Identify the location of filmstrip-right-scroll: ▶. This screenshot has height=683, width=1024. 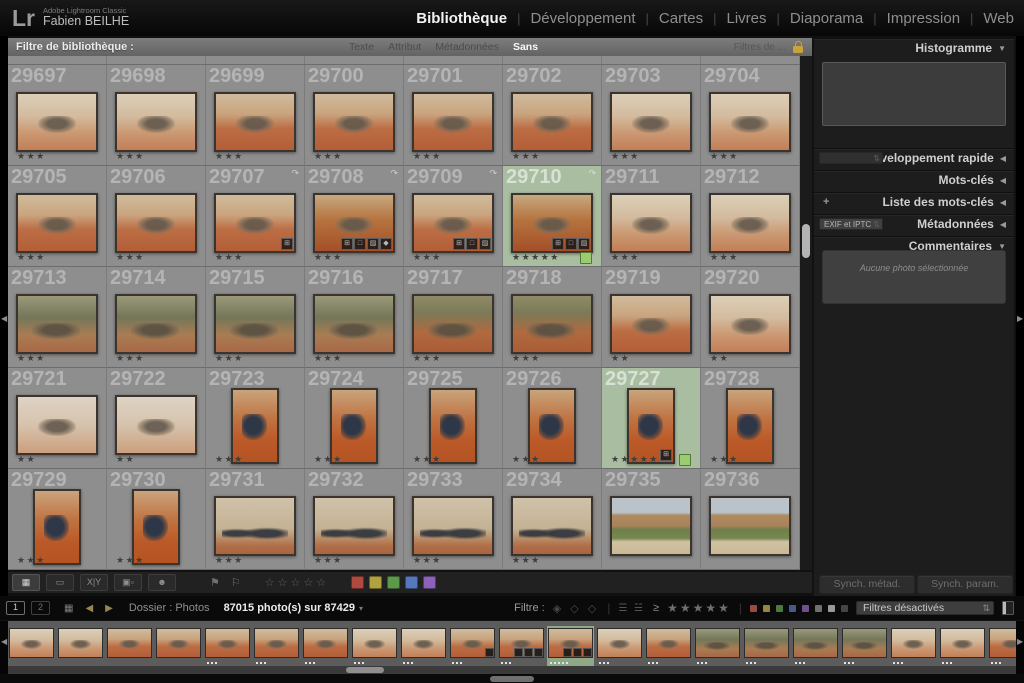
(1020, 647).